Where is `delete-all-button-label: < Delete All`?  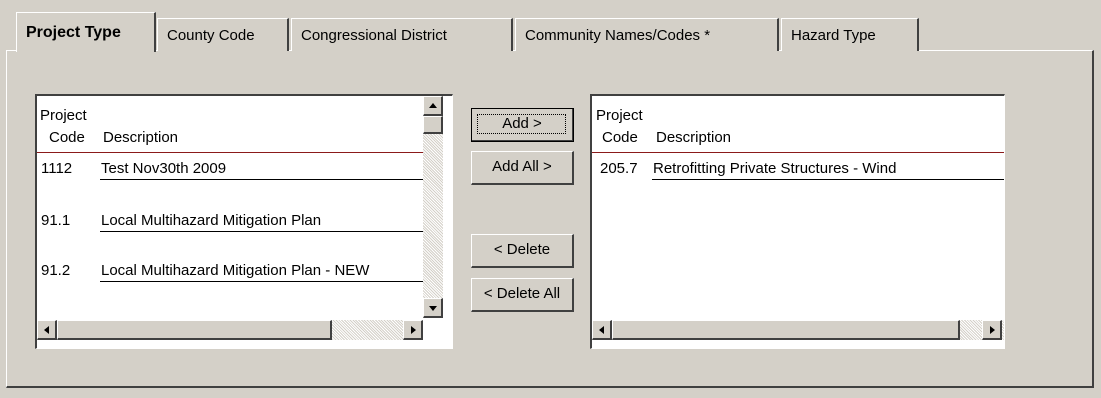 delete-all-button-label: < Delete All is located at coordinates (522, 293).